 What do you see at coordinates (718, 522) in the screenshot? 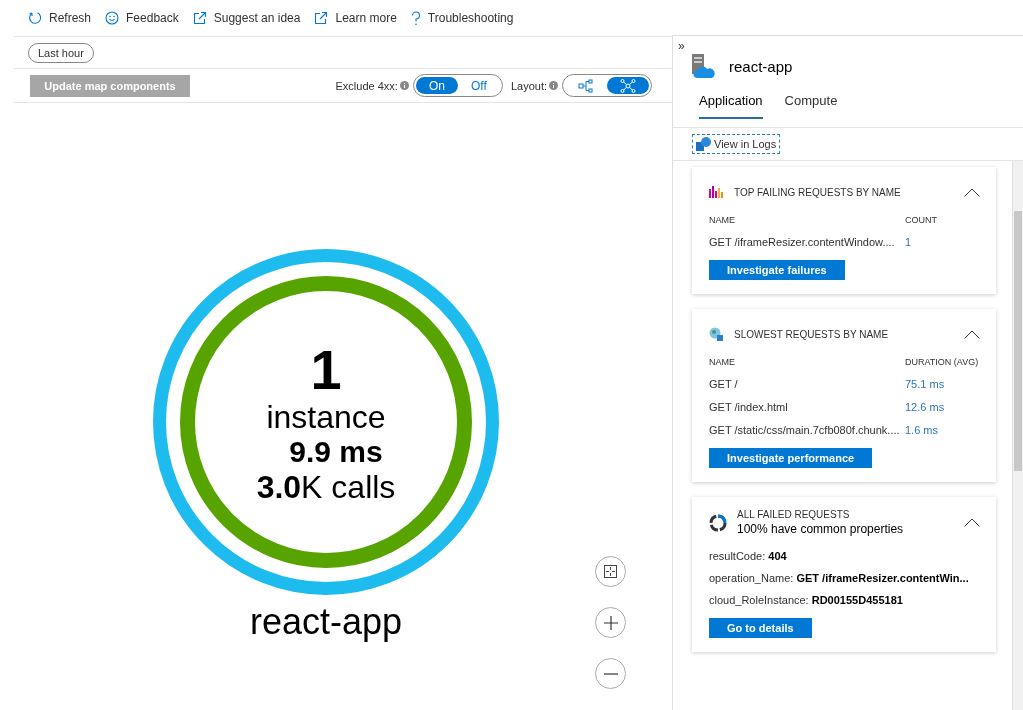
I see `ring-chart-icon` at bounding box center [718, 522].